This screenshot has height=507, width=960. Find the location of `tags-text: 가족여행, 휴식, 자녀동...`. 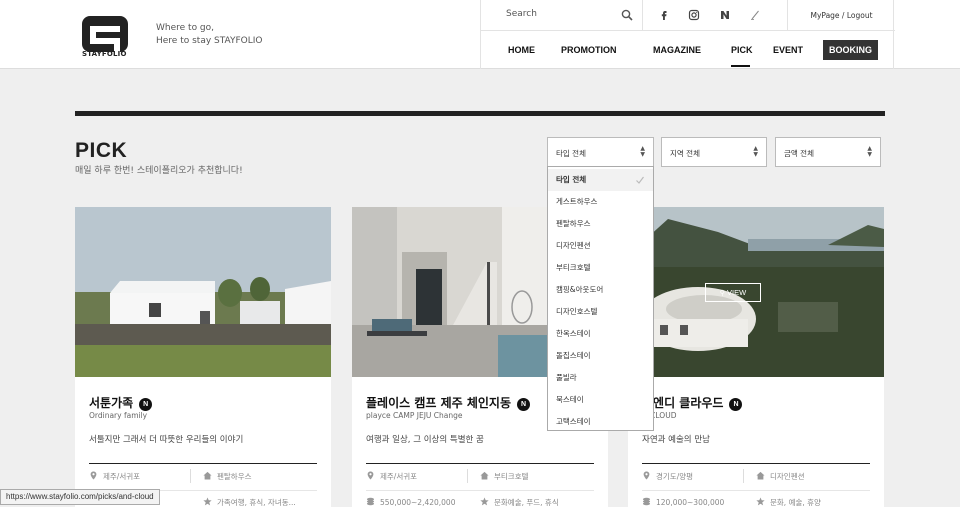

tags-text: 가족여행, 휴식, 자녀동... is located at coordinates (256, 502).